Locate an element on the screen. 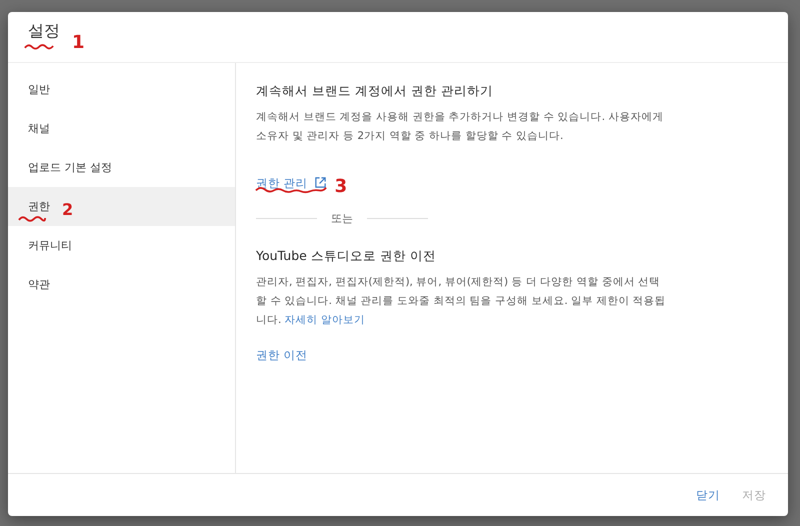 The width and height of the screenshot is (800, 526). divider-label: 또는 is located at coordinates (342, 218).